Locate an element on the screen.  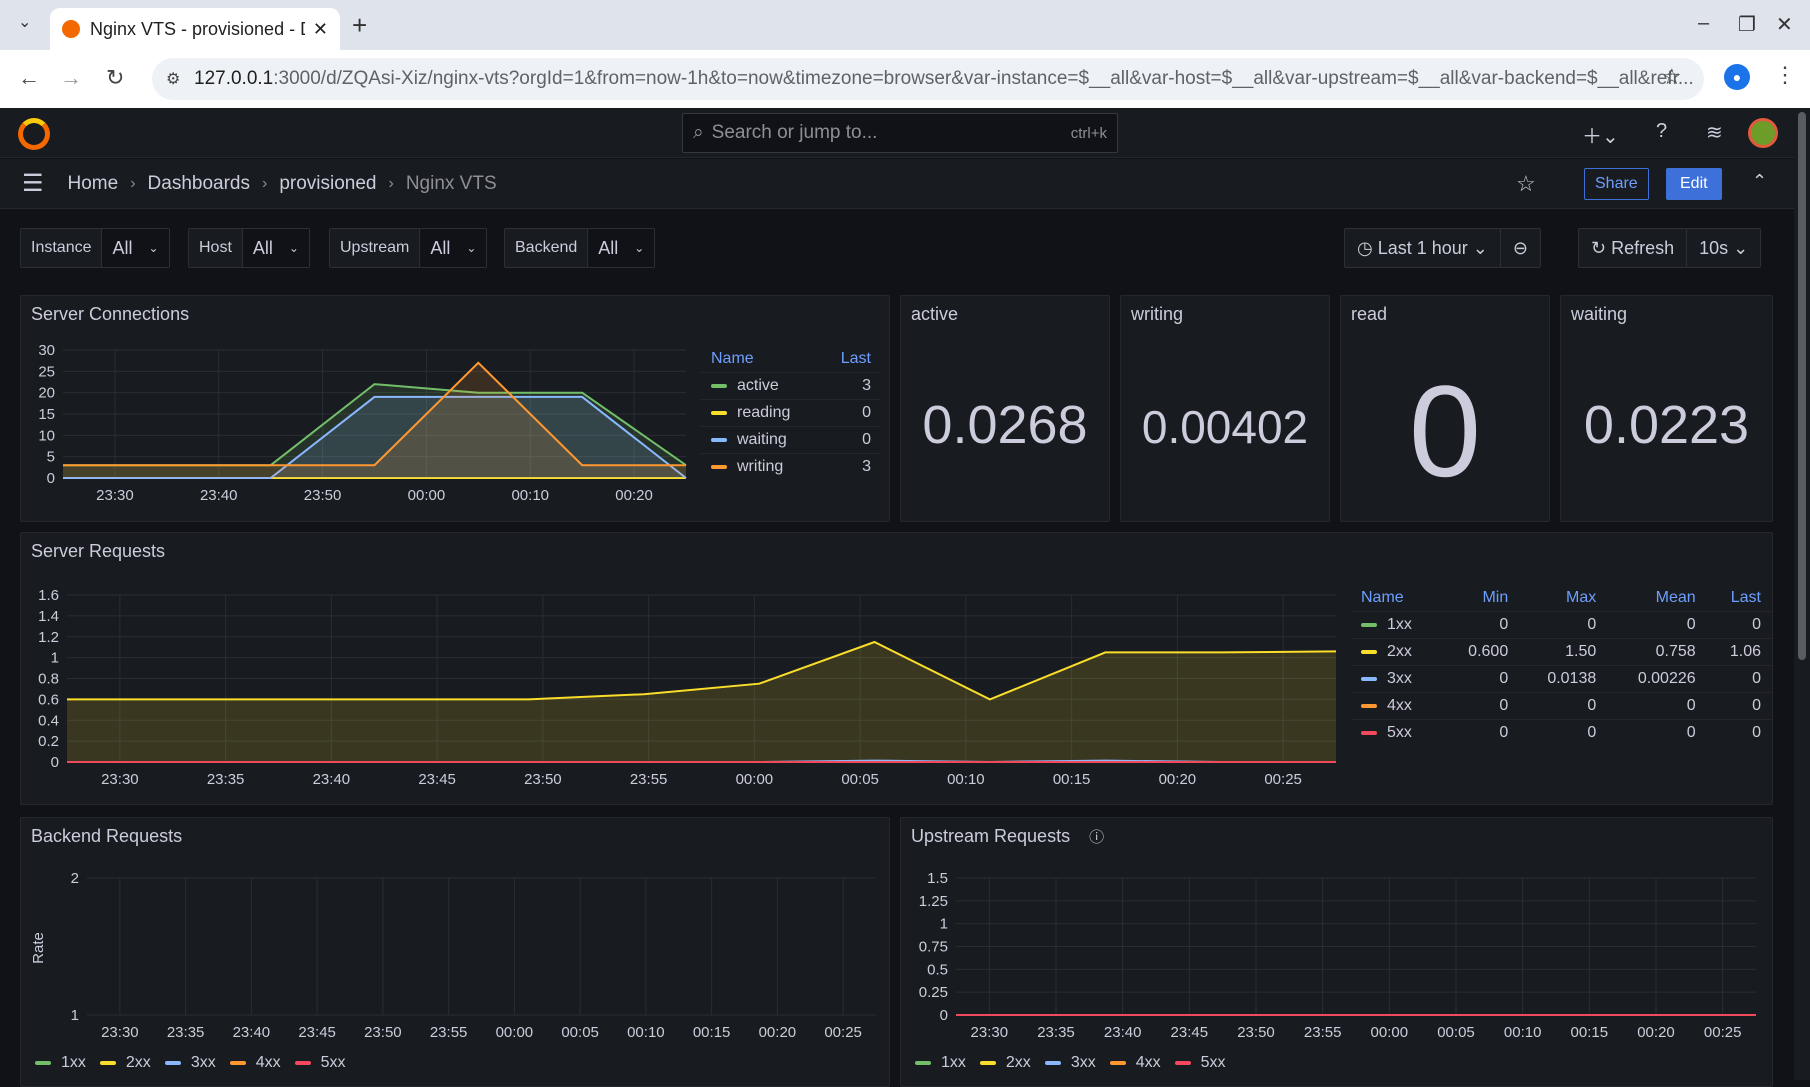
legend-header-name: Name is located at coordinates (1382, 597).